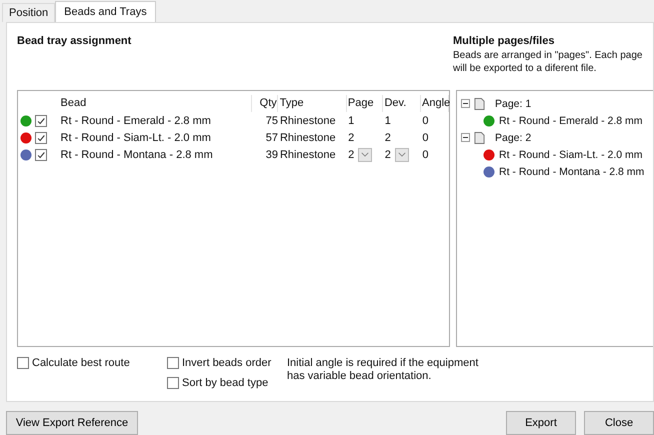  I want to click on section-title: Bead tray assignment, so click(74, 41).